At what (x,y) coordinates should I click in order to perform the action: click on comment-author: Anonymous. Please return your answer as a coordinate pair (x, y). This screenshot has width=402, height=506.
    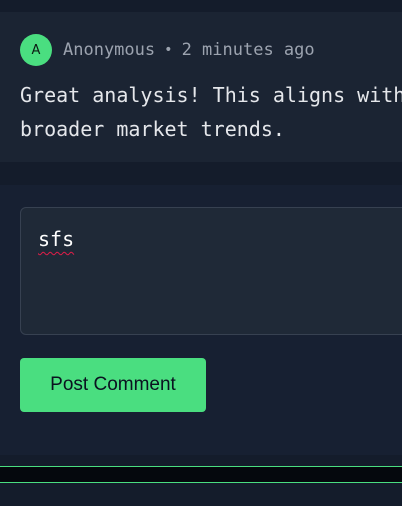
    Looking at the image, I should click on (109, 50).